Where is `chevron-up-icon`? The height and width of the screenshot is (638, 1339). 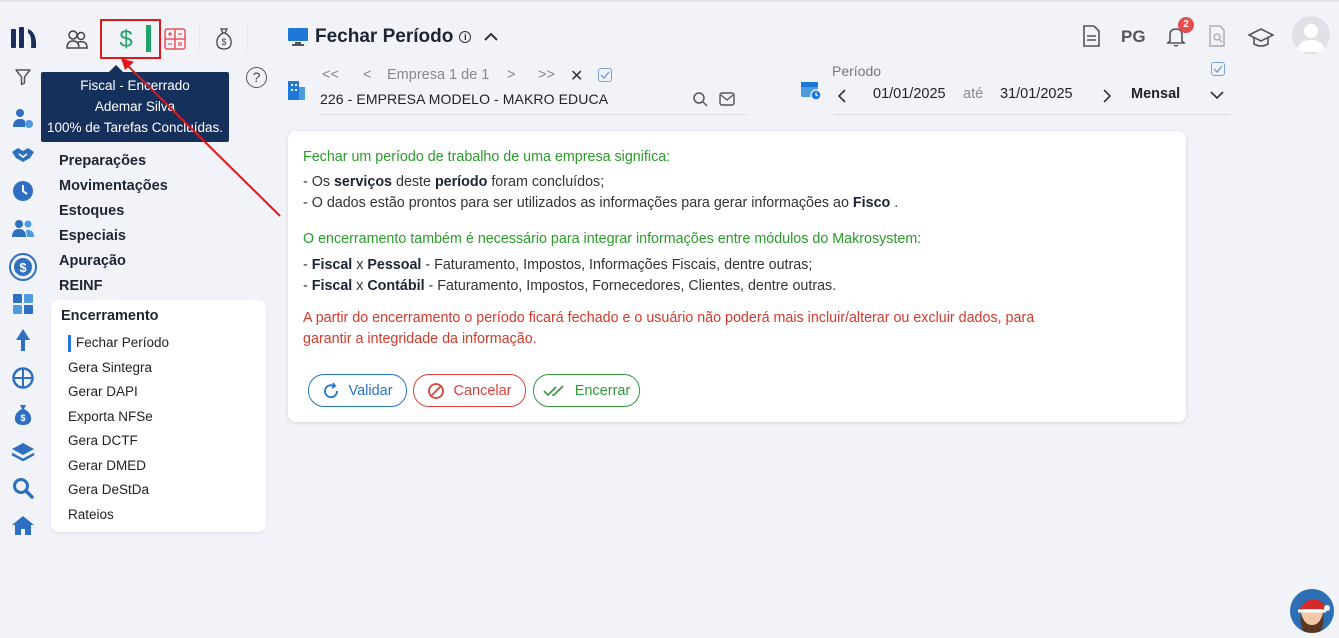 chevron-up-icon is located at coordinates (491, 37).